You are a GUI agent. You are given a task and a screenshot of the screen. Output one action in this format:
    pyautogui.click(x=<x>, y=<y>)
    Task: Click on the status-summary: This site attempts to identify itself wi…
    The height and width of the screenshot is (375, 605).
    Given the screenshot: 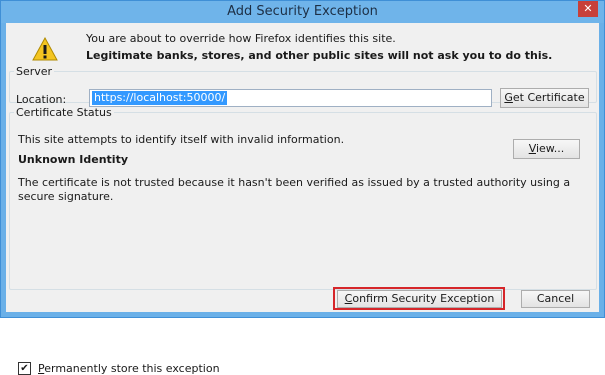 What is the action you would take?
    pyautogui.click(x=181, y=139)
    